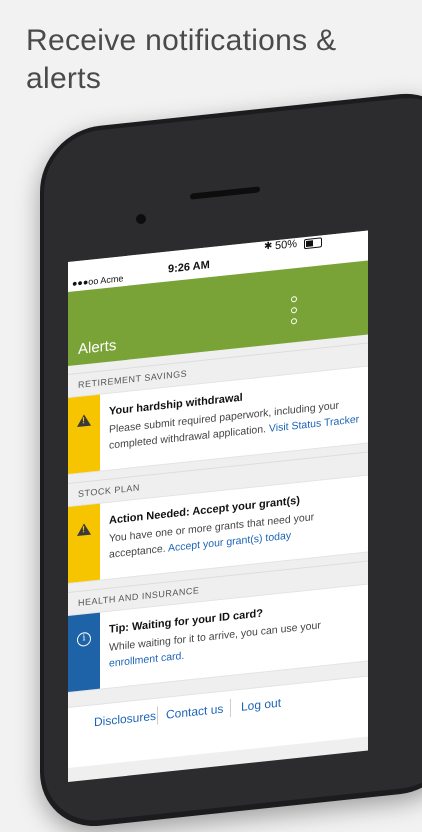  I want to click on info-icon: i, so click(84, 639).